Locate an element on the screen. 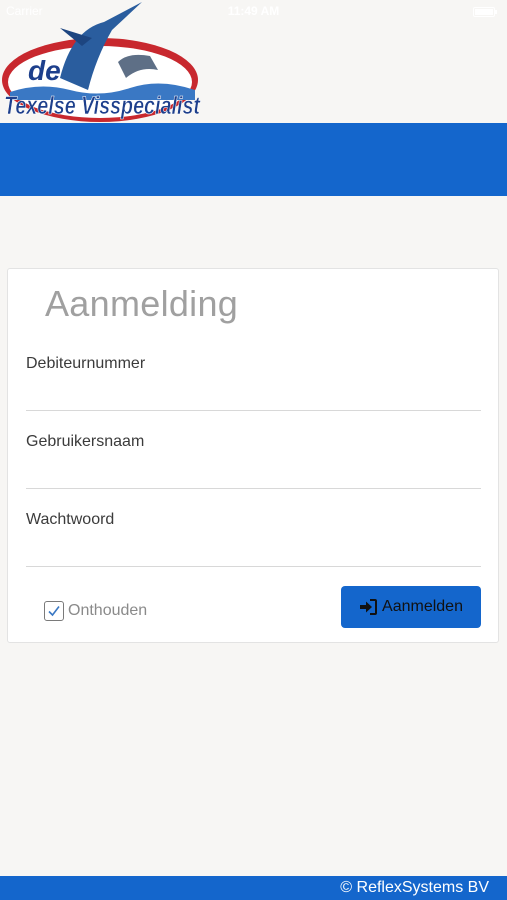 The width and height of the screenshot is (507, 900). login-title: Aanmelding is located at coordinates (142, 303).